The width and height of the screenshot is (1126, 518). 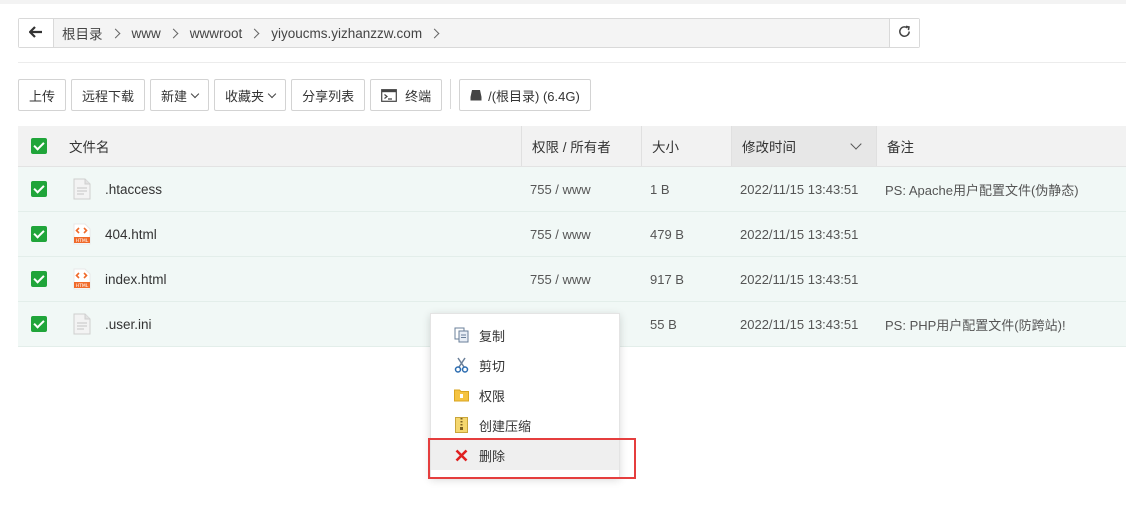 I want to click on path-bar: 根目录 www wwwroot yiyoucms.yizhanzzw.com, so click(x=469, y=33).